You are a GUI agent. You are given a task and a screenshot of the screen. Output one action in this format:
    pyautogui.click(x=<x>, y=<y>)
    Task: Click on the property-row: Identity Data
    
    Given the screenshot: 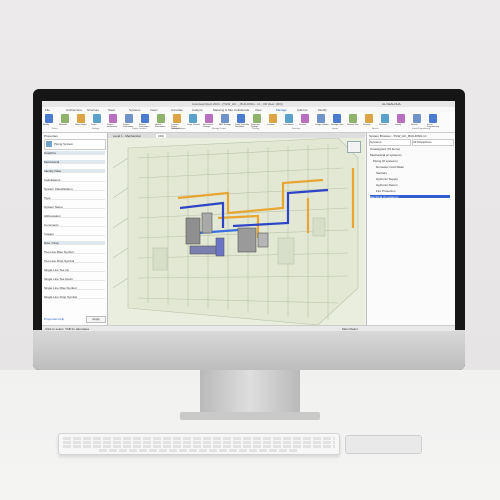 What is the action you would take?
    pyautogui.click(x=74, y=171)
    